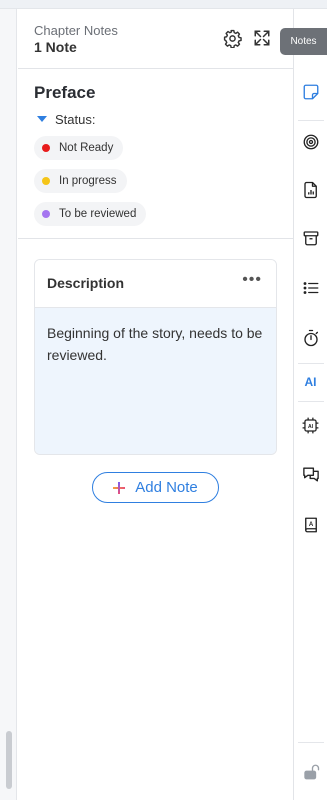 This screenshot has height=800, width=327. I want to click on unlock-icon, so click(311, 772).